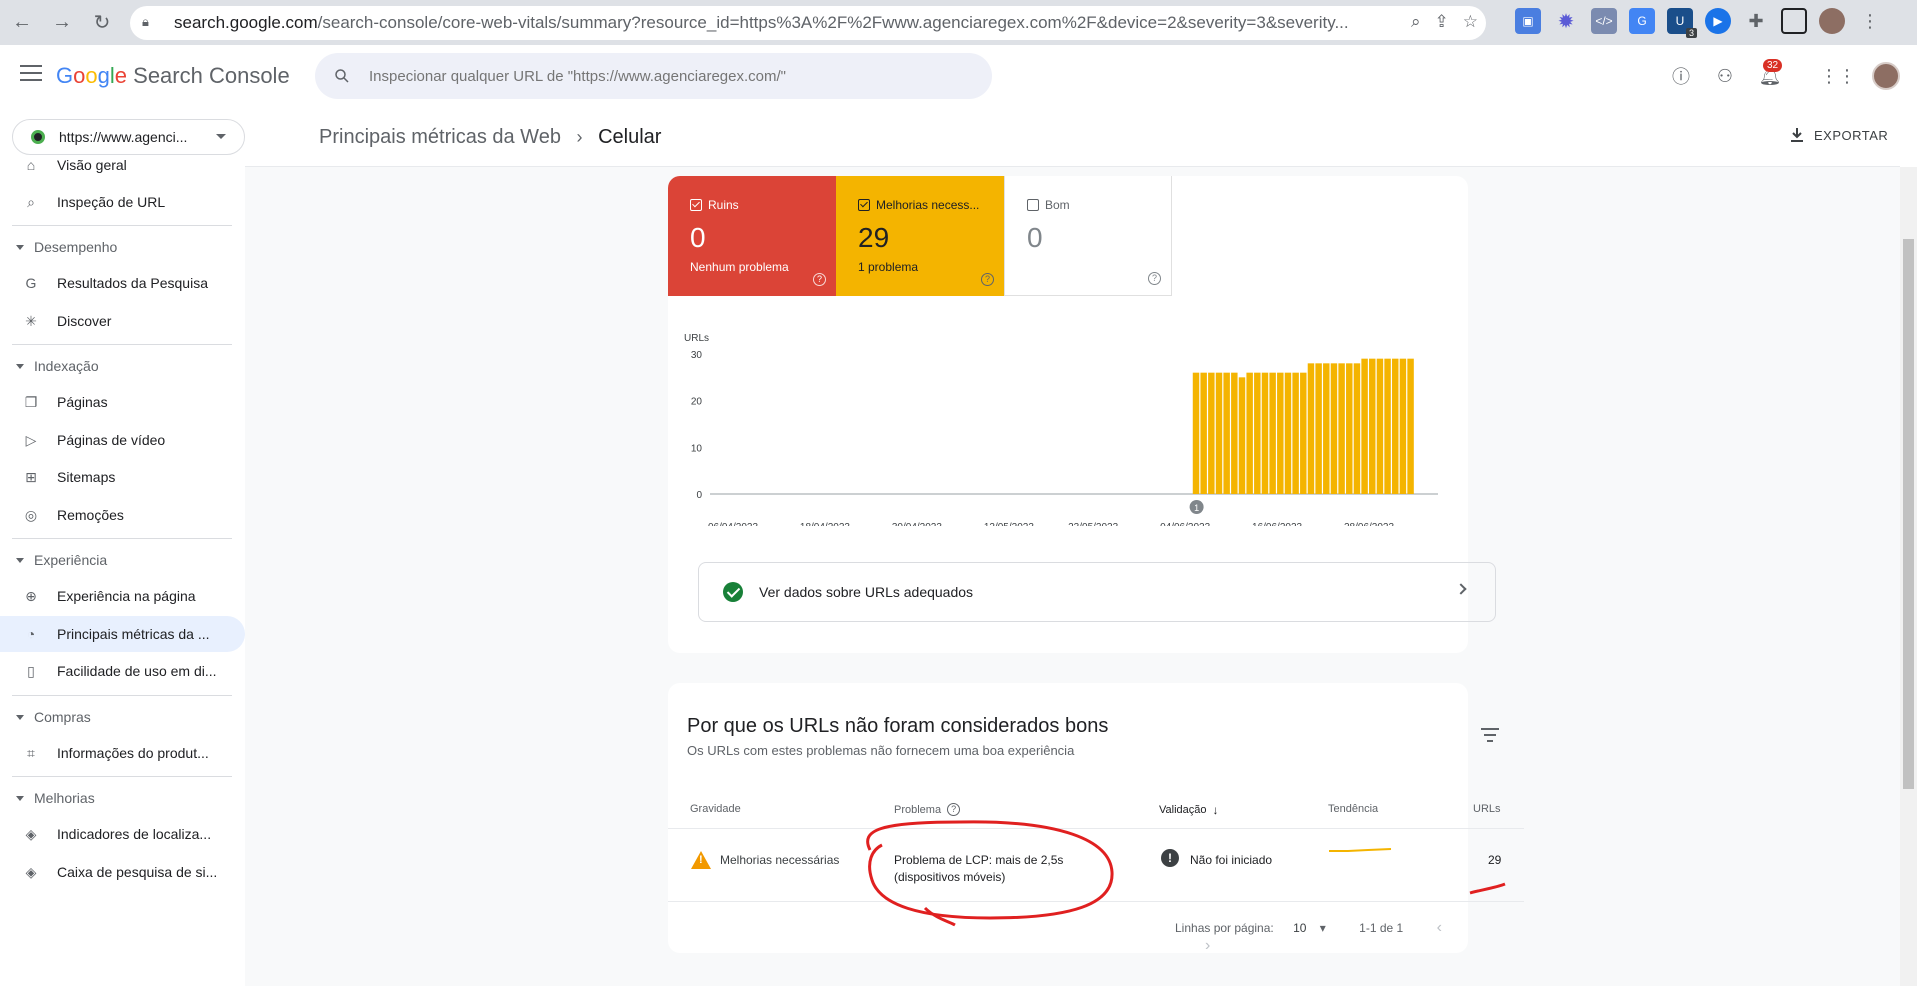 This screenshot has height=986, width=1917. What do you see at coordinates (1490, 735) in the screenshot?
I see `filter-icon` at bounding box center [1490, 735].